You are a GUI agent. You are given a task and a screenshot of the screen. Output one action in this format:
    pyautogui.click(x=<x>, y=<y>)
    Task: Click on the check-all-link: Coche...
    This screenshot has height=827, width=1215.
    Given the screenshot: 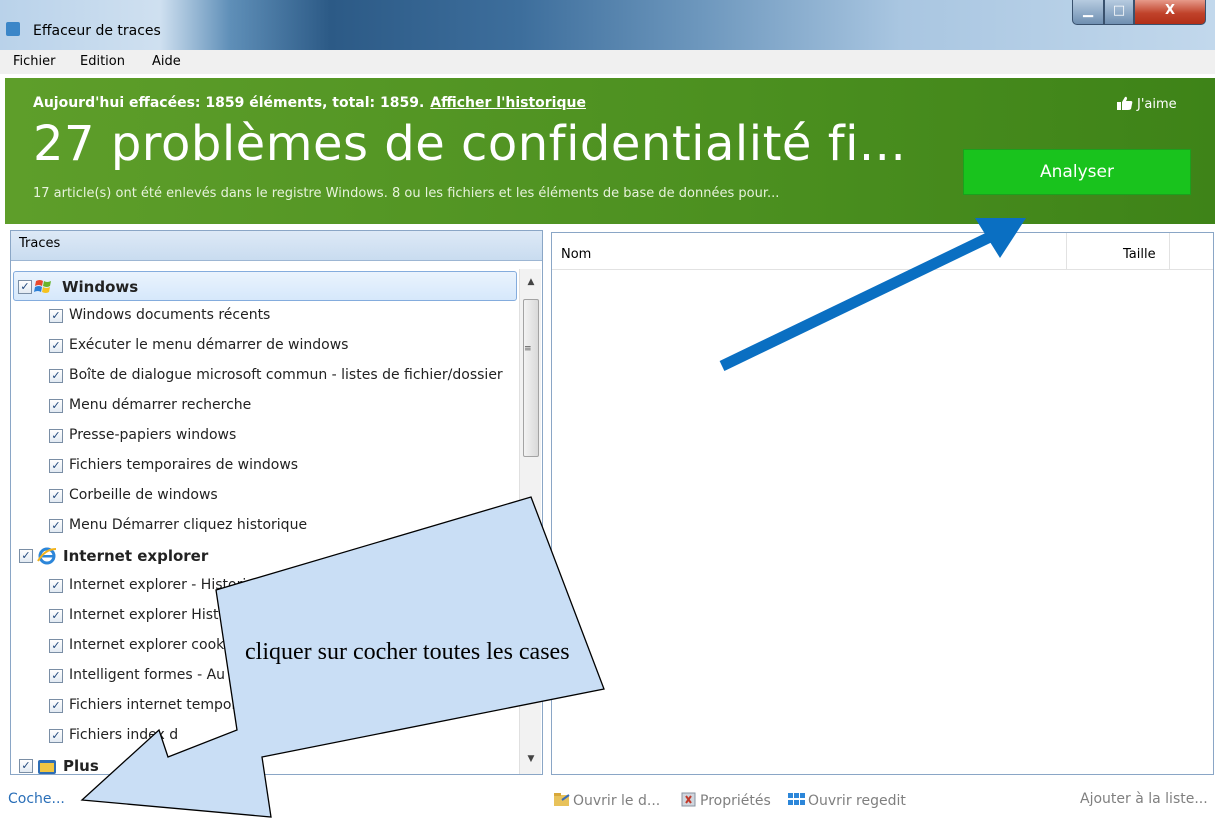 What is the action you would take?
    pyautogui.click(x=36, y=799)
    